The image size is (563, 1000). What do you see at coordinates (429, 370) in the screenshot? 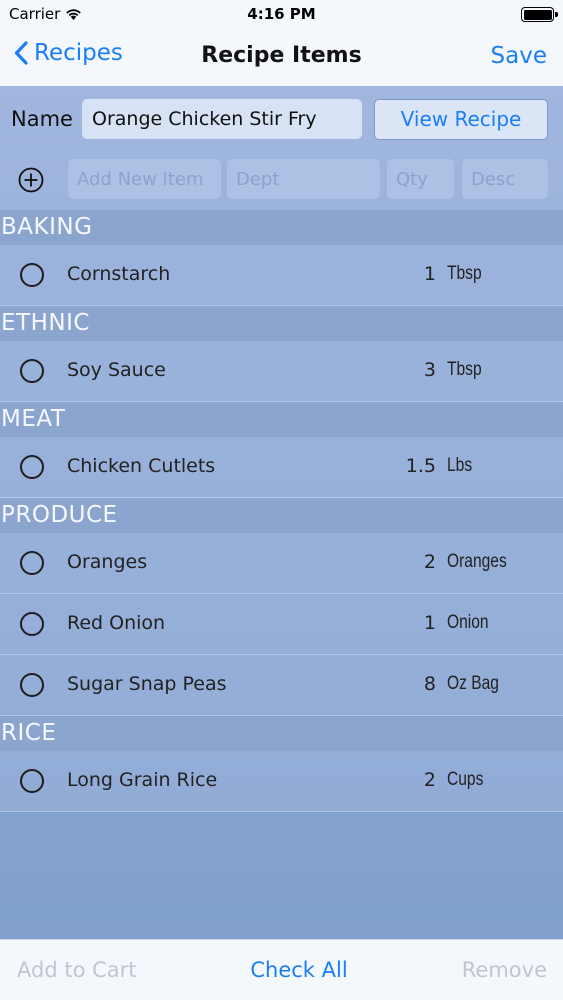
I see `item-qty: 3` at bounding box center [429, 370].